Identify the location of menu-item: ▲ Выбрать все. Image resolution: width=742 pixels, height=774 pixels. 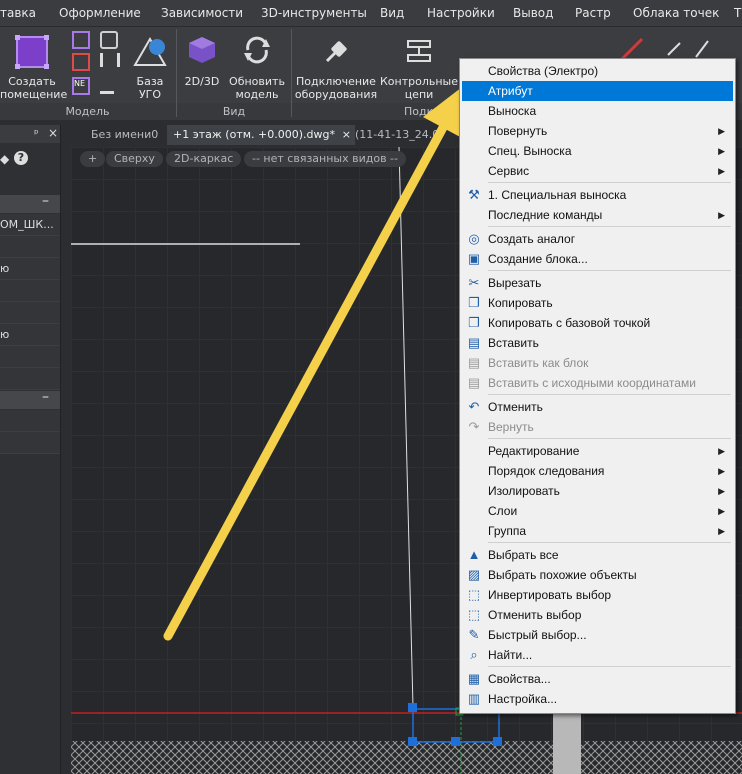
(597, 555).